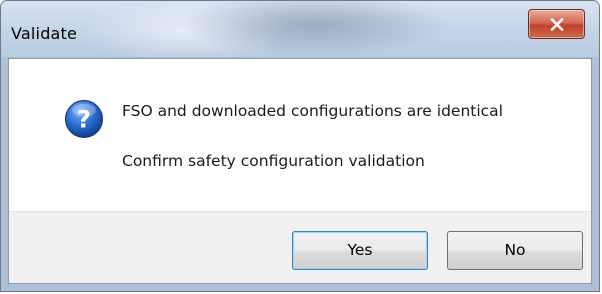 The width and height of the screenshot is (602, 294). Describe the element at coordinates (44, 33) in the screenshot. I see `window-title: Validate` at that location.